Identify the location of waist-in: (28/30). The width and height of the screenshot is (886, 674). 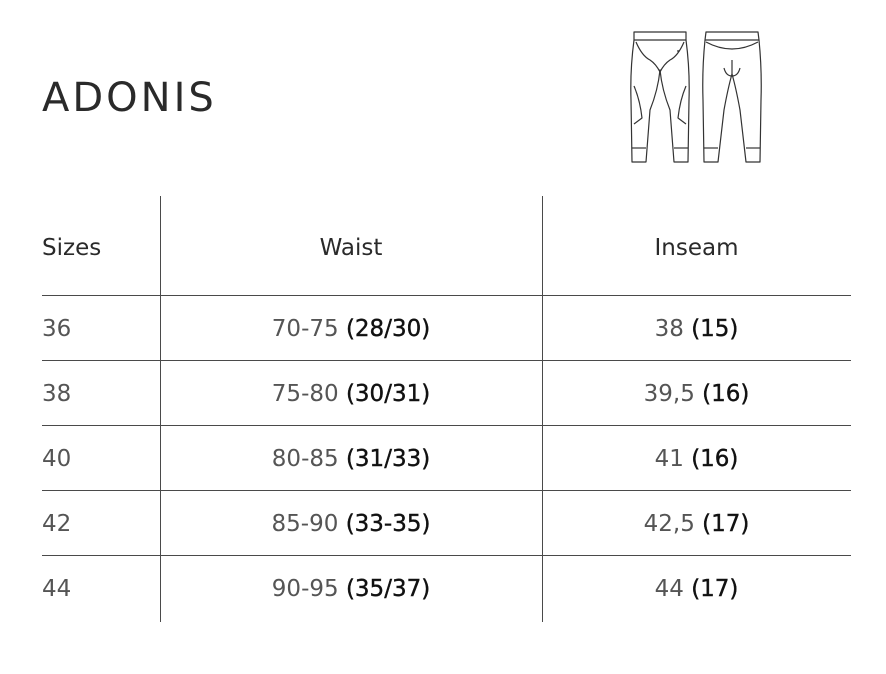
(388, 329).